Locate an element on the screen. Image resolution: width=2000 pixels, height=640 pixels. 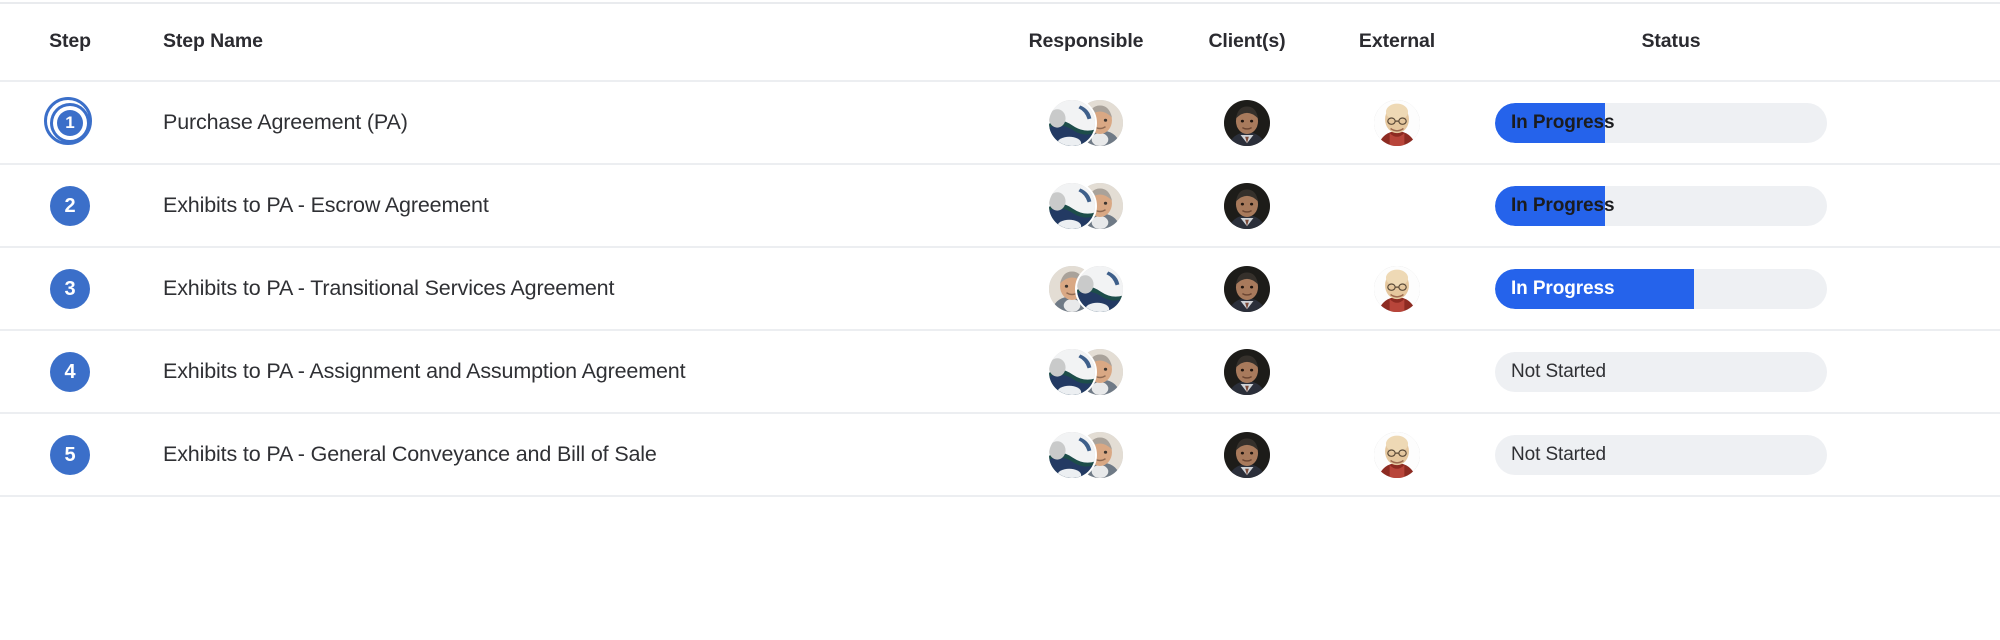
column-header-step: Step is located at coordinates (70, 42).